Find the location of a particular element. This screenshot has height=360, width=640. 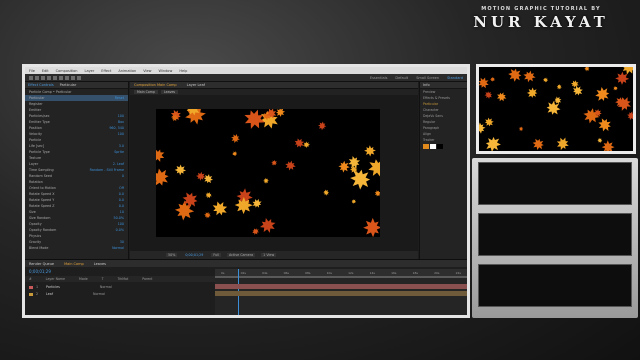

menu-view: View is located at coordinates (147, 71).